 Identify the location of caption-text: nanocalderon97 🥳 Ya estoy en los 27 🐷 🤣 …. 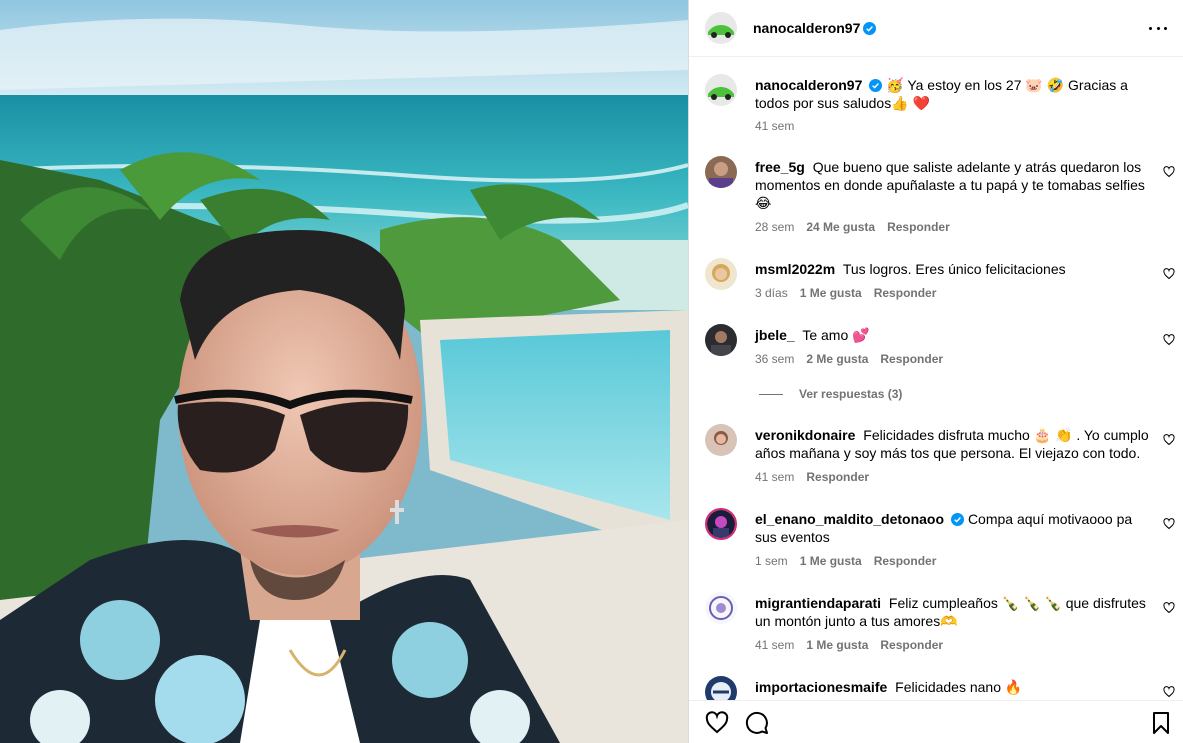
(953, 94).